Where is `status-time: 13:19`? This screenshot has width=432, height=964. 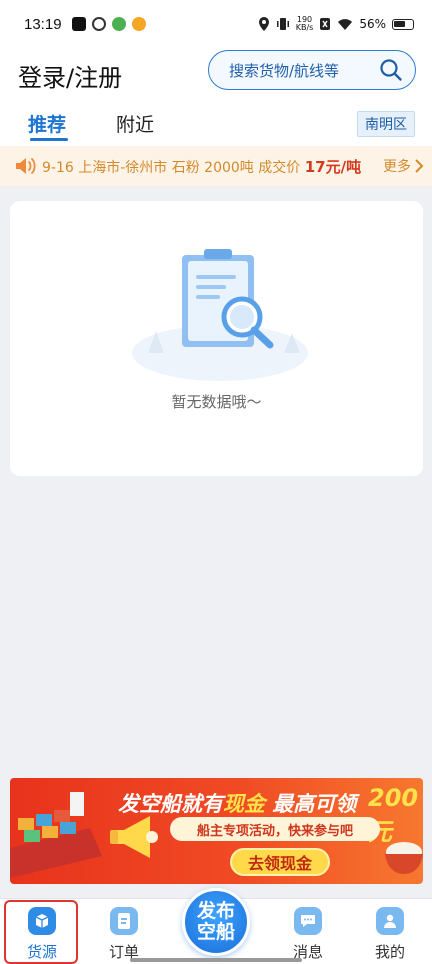 status-time: 13:19 is located at coordinates (43, 24).